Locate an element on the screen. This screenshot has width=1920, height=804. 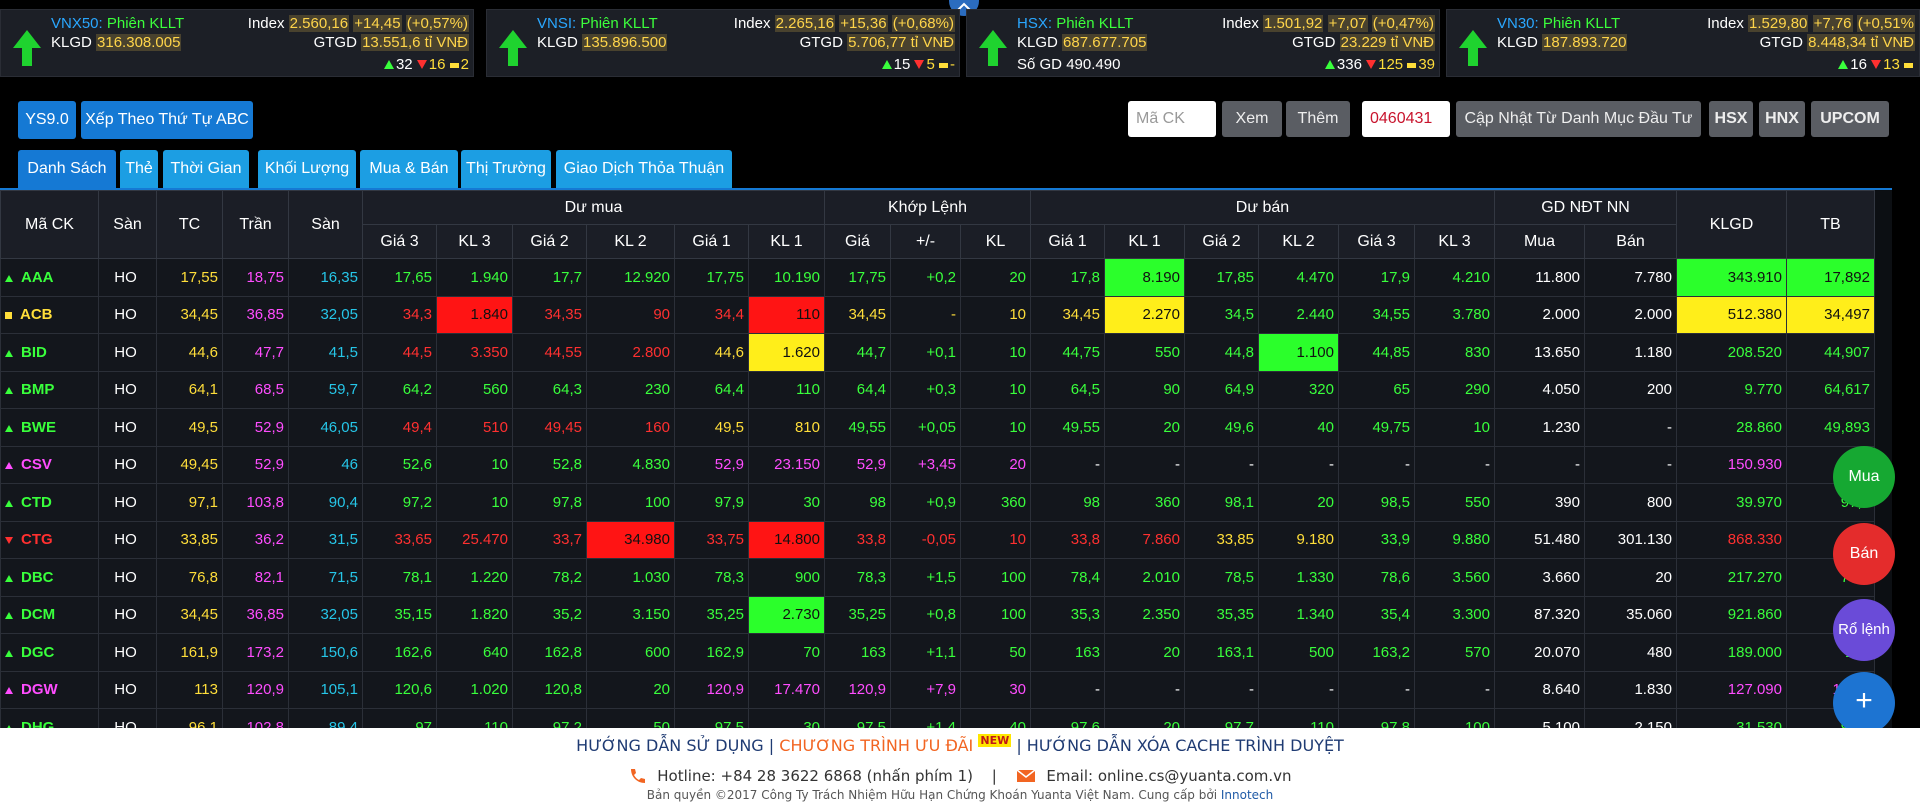
tab-thoi-gian: Thời Gian is located at coordinates (206, 169).